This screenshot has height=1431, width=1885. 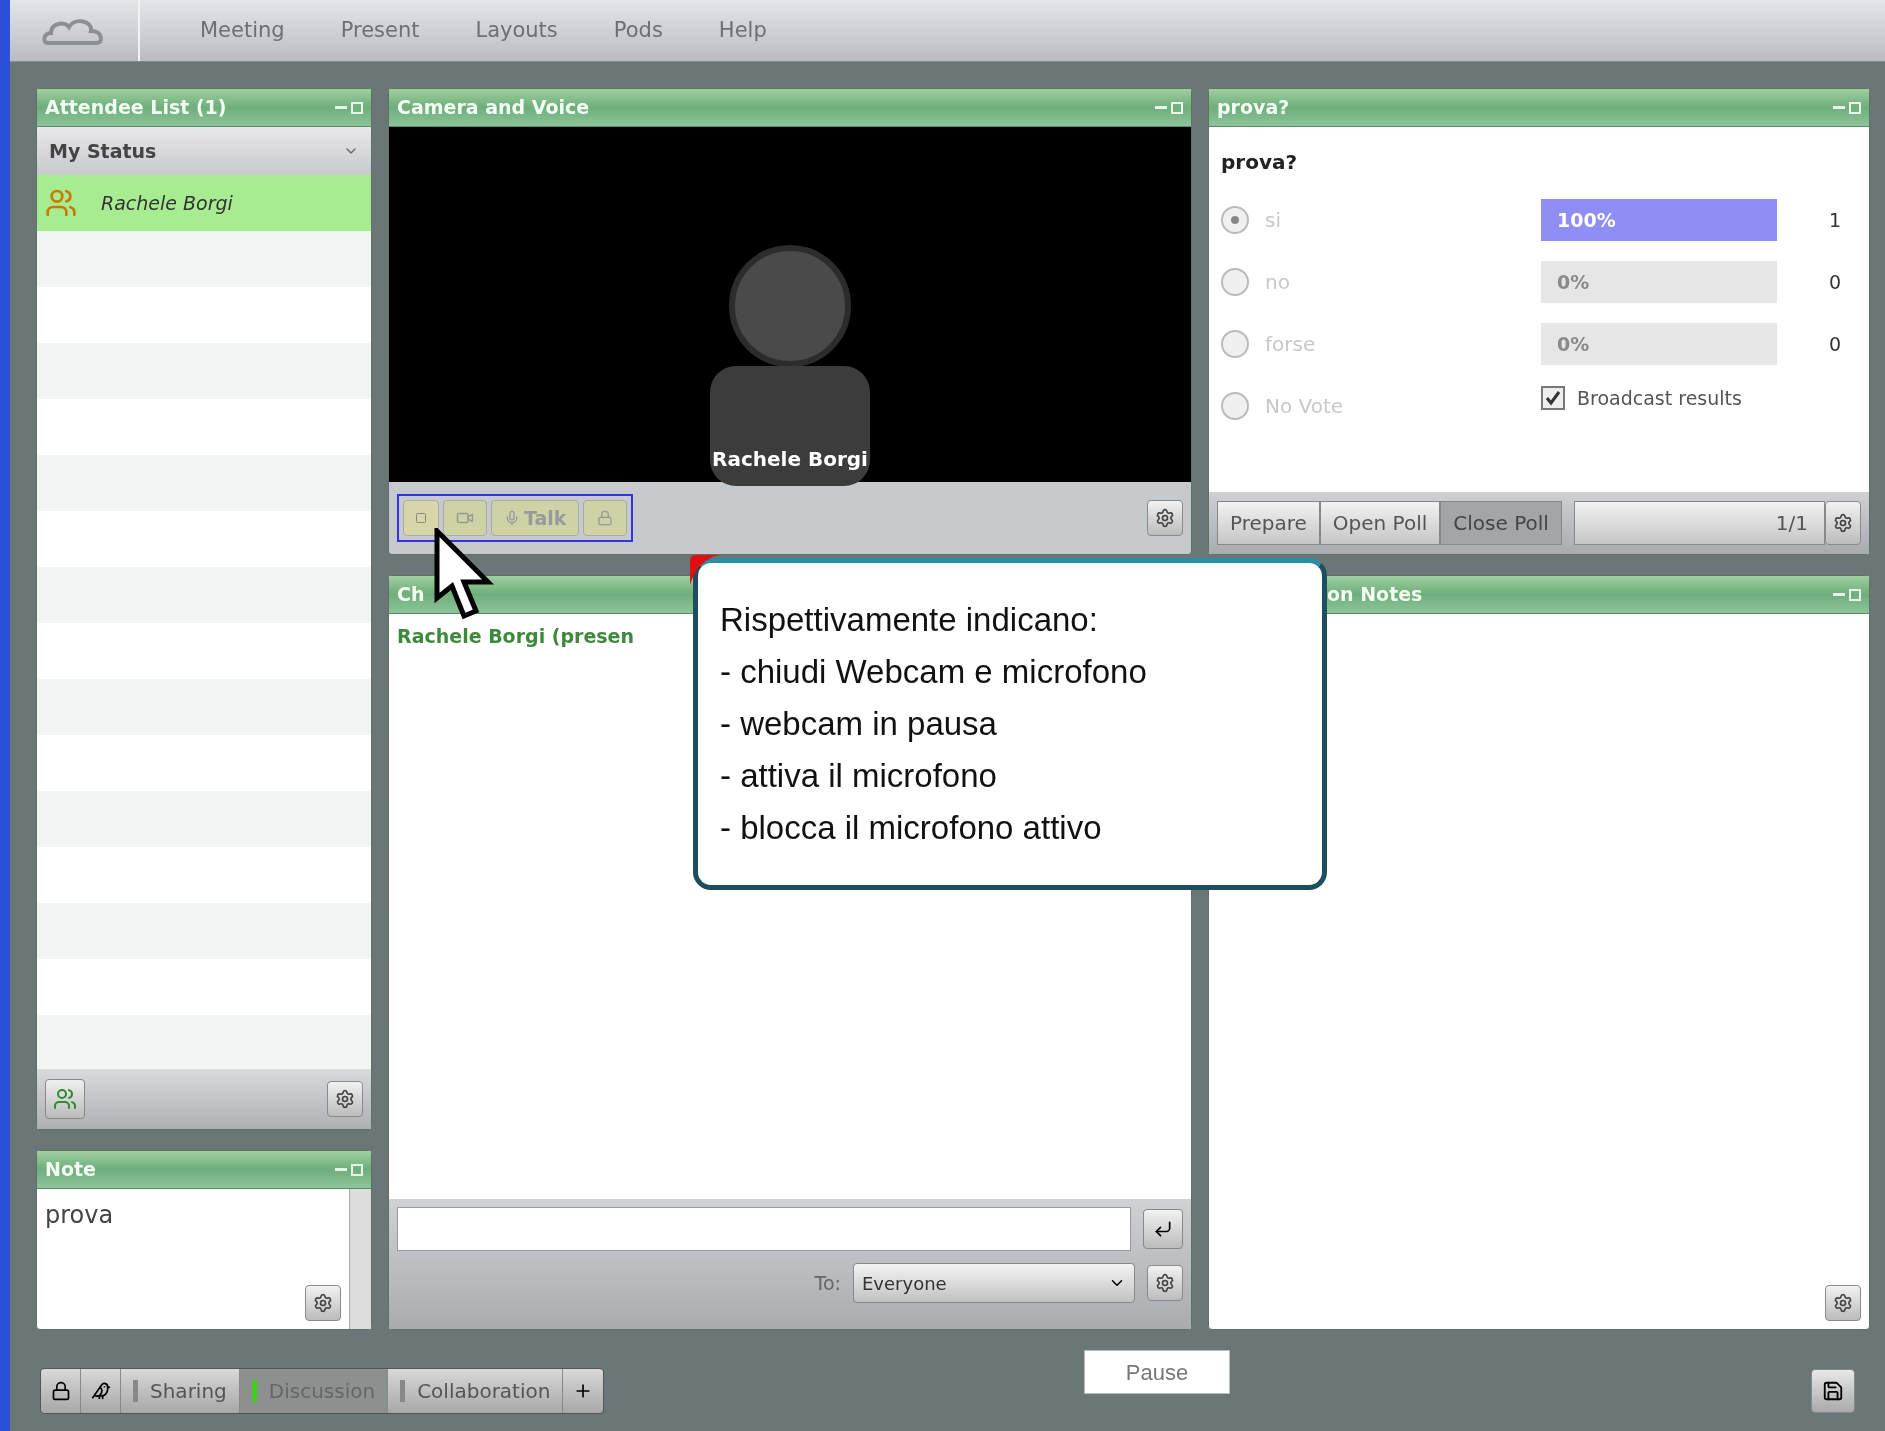 What do you see at coordinates (476, 1391) in the screenshot?
I see `layout-tab: Collaboration` at bounding box center [476, 1391].